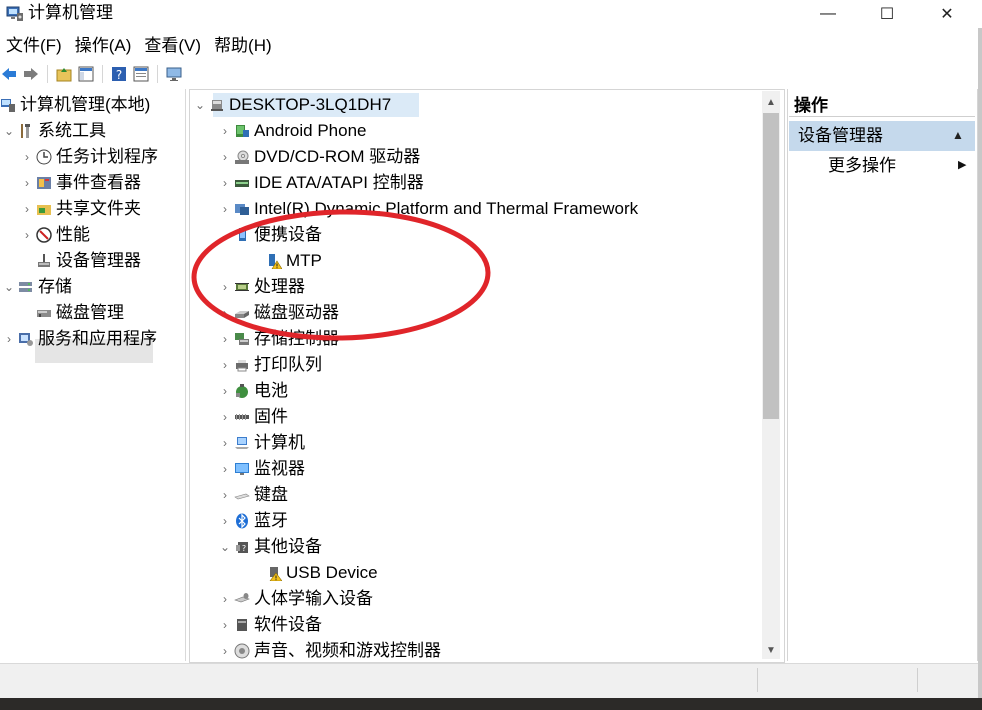 This screenshot has height=710, width=982. Describe the element at coordinates (293, 261) in the screenshot. I see `device-item-child: MTP` at that location.